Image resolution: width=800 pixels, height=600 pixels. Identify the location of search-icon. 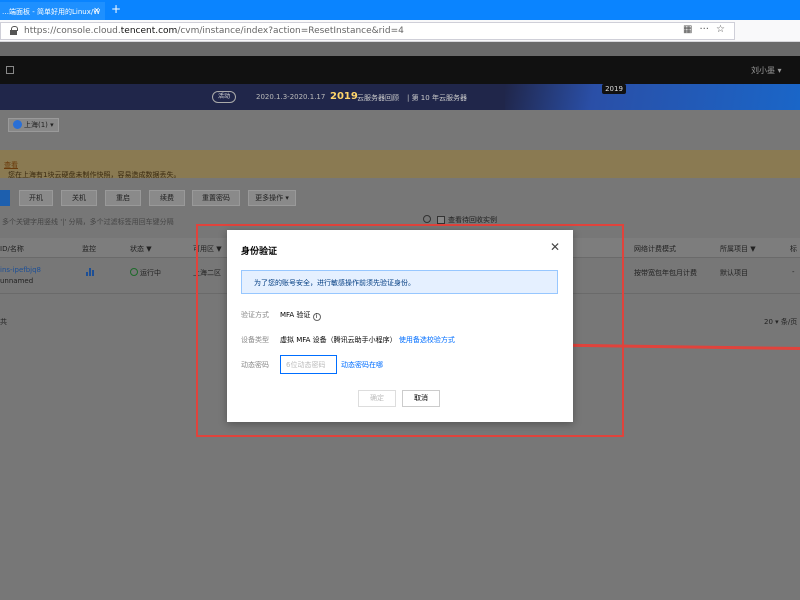
(427, 219).